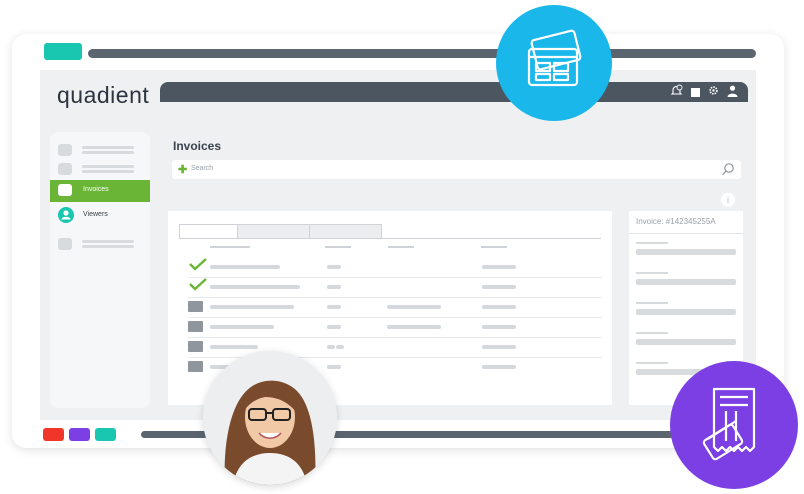  I want to click on app-logo: quadient, so click(103, 95).